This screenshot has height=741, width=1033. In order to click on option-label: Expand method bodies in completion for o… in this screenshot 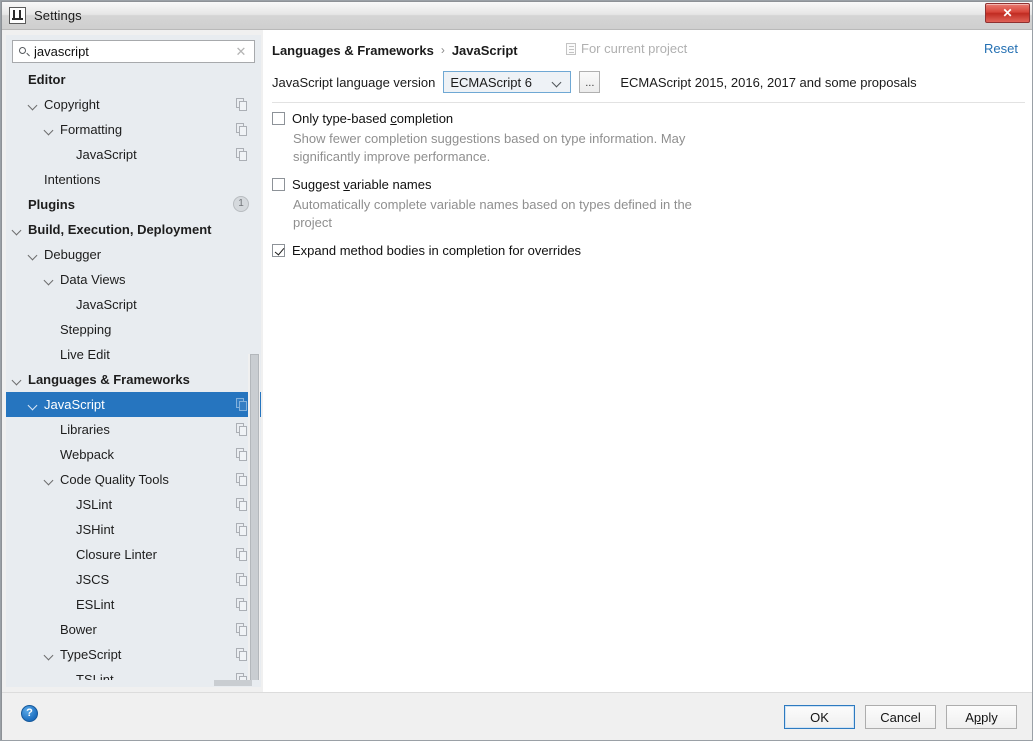, I will do `click(436, 250)`.